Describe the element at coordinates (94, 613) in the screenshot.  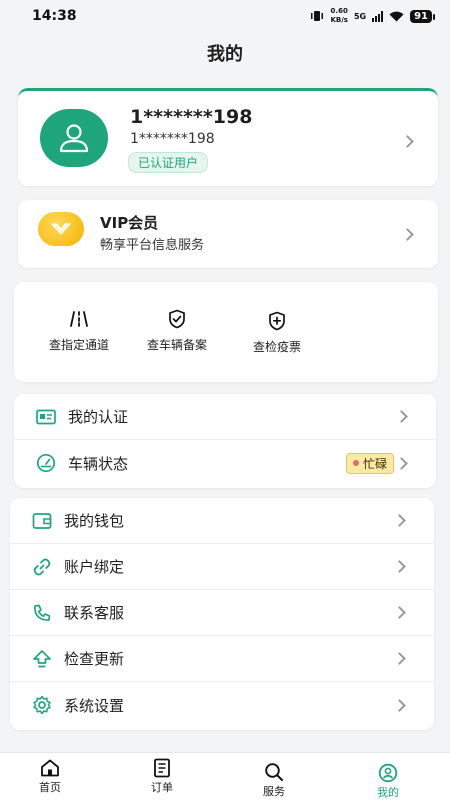
I see `menu-item-label: 联系客服` at that location.